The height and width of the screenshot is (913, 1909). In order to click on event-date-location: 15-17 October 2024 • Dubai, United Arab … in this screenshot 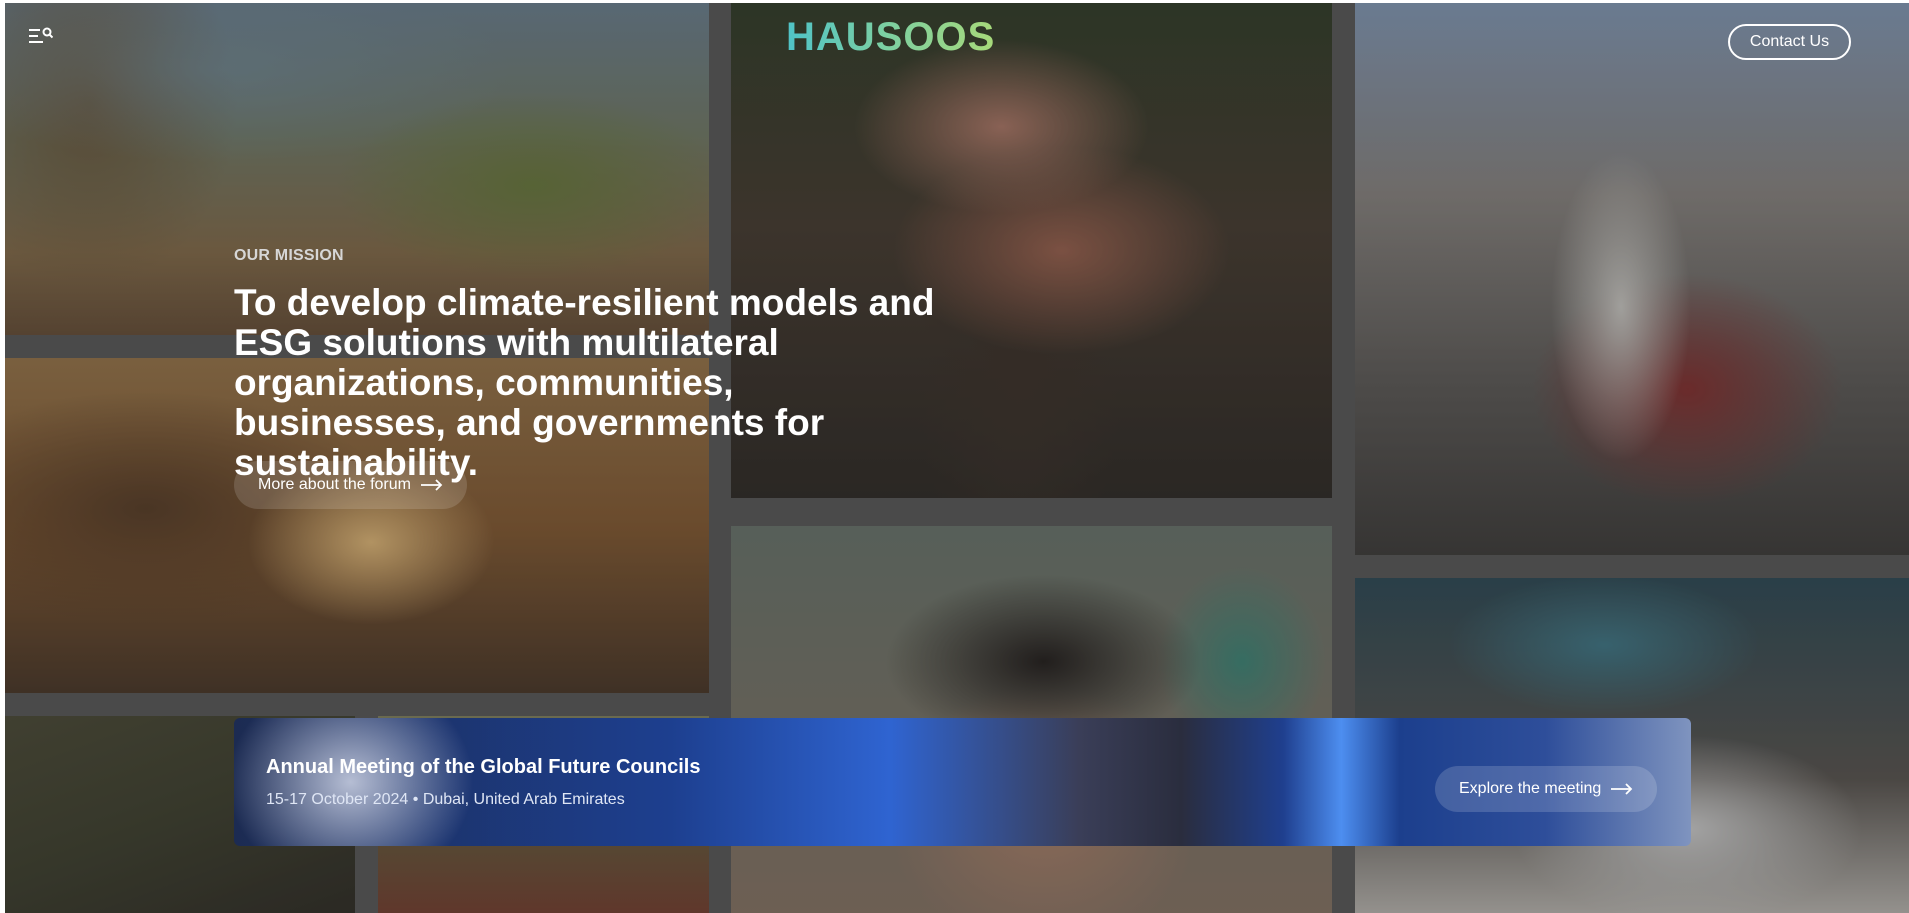, I will do `click(445, 799)`.